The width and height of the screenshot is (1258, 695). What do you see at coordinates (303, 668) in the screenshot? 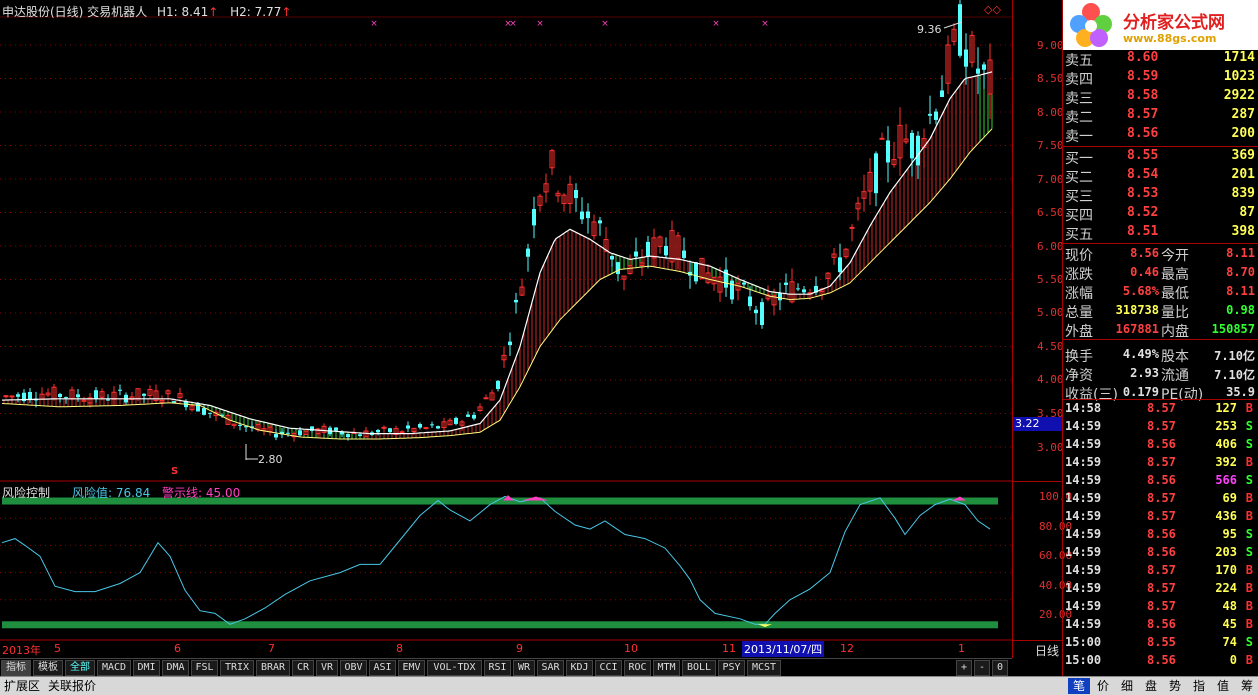
I see `tab-cr: CR` at bounding box center [303, 668].